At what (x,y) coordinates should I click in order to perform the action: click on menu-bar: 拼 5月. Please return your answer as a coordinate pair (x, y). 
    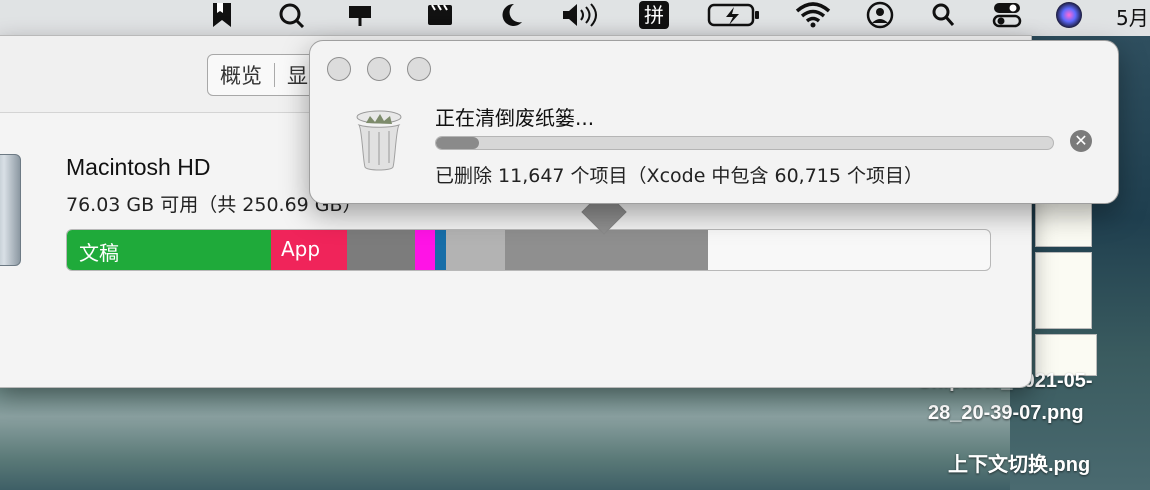
    Looking at the image, I should click on (575, 18).